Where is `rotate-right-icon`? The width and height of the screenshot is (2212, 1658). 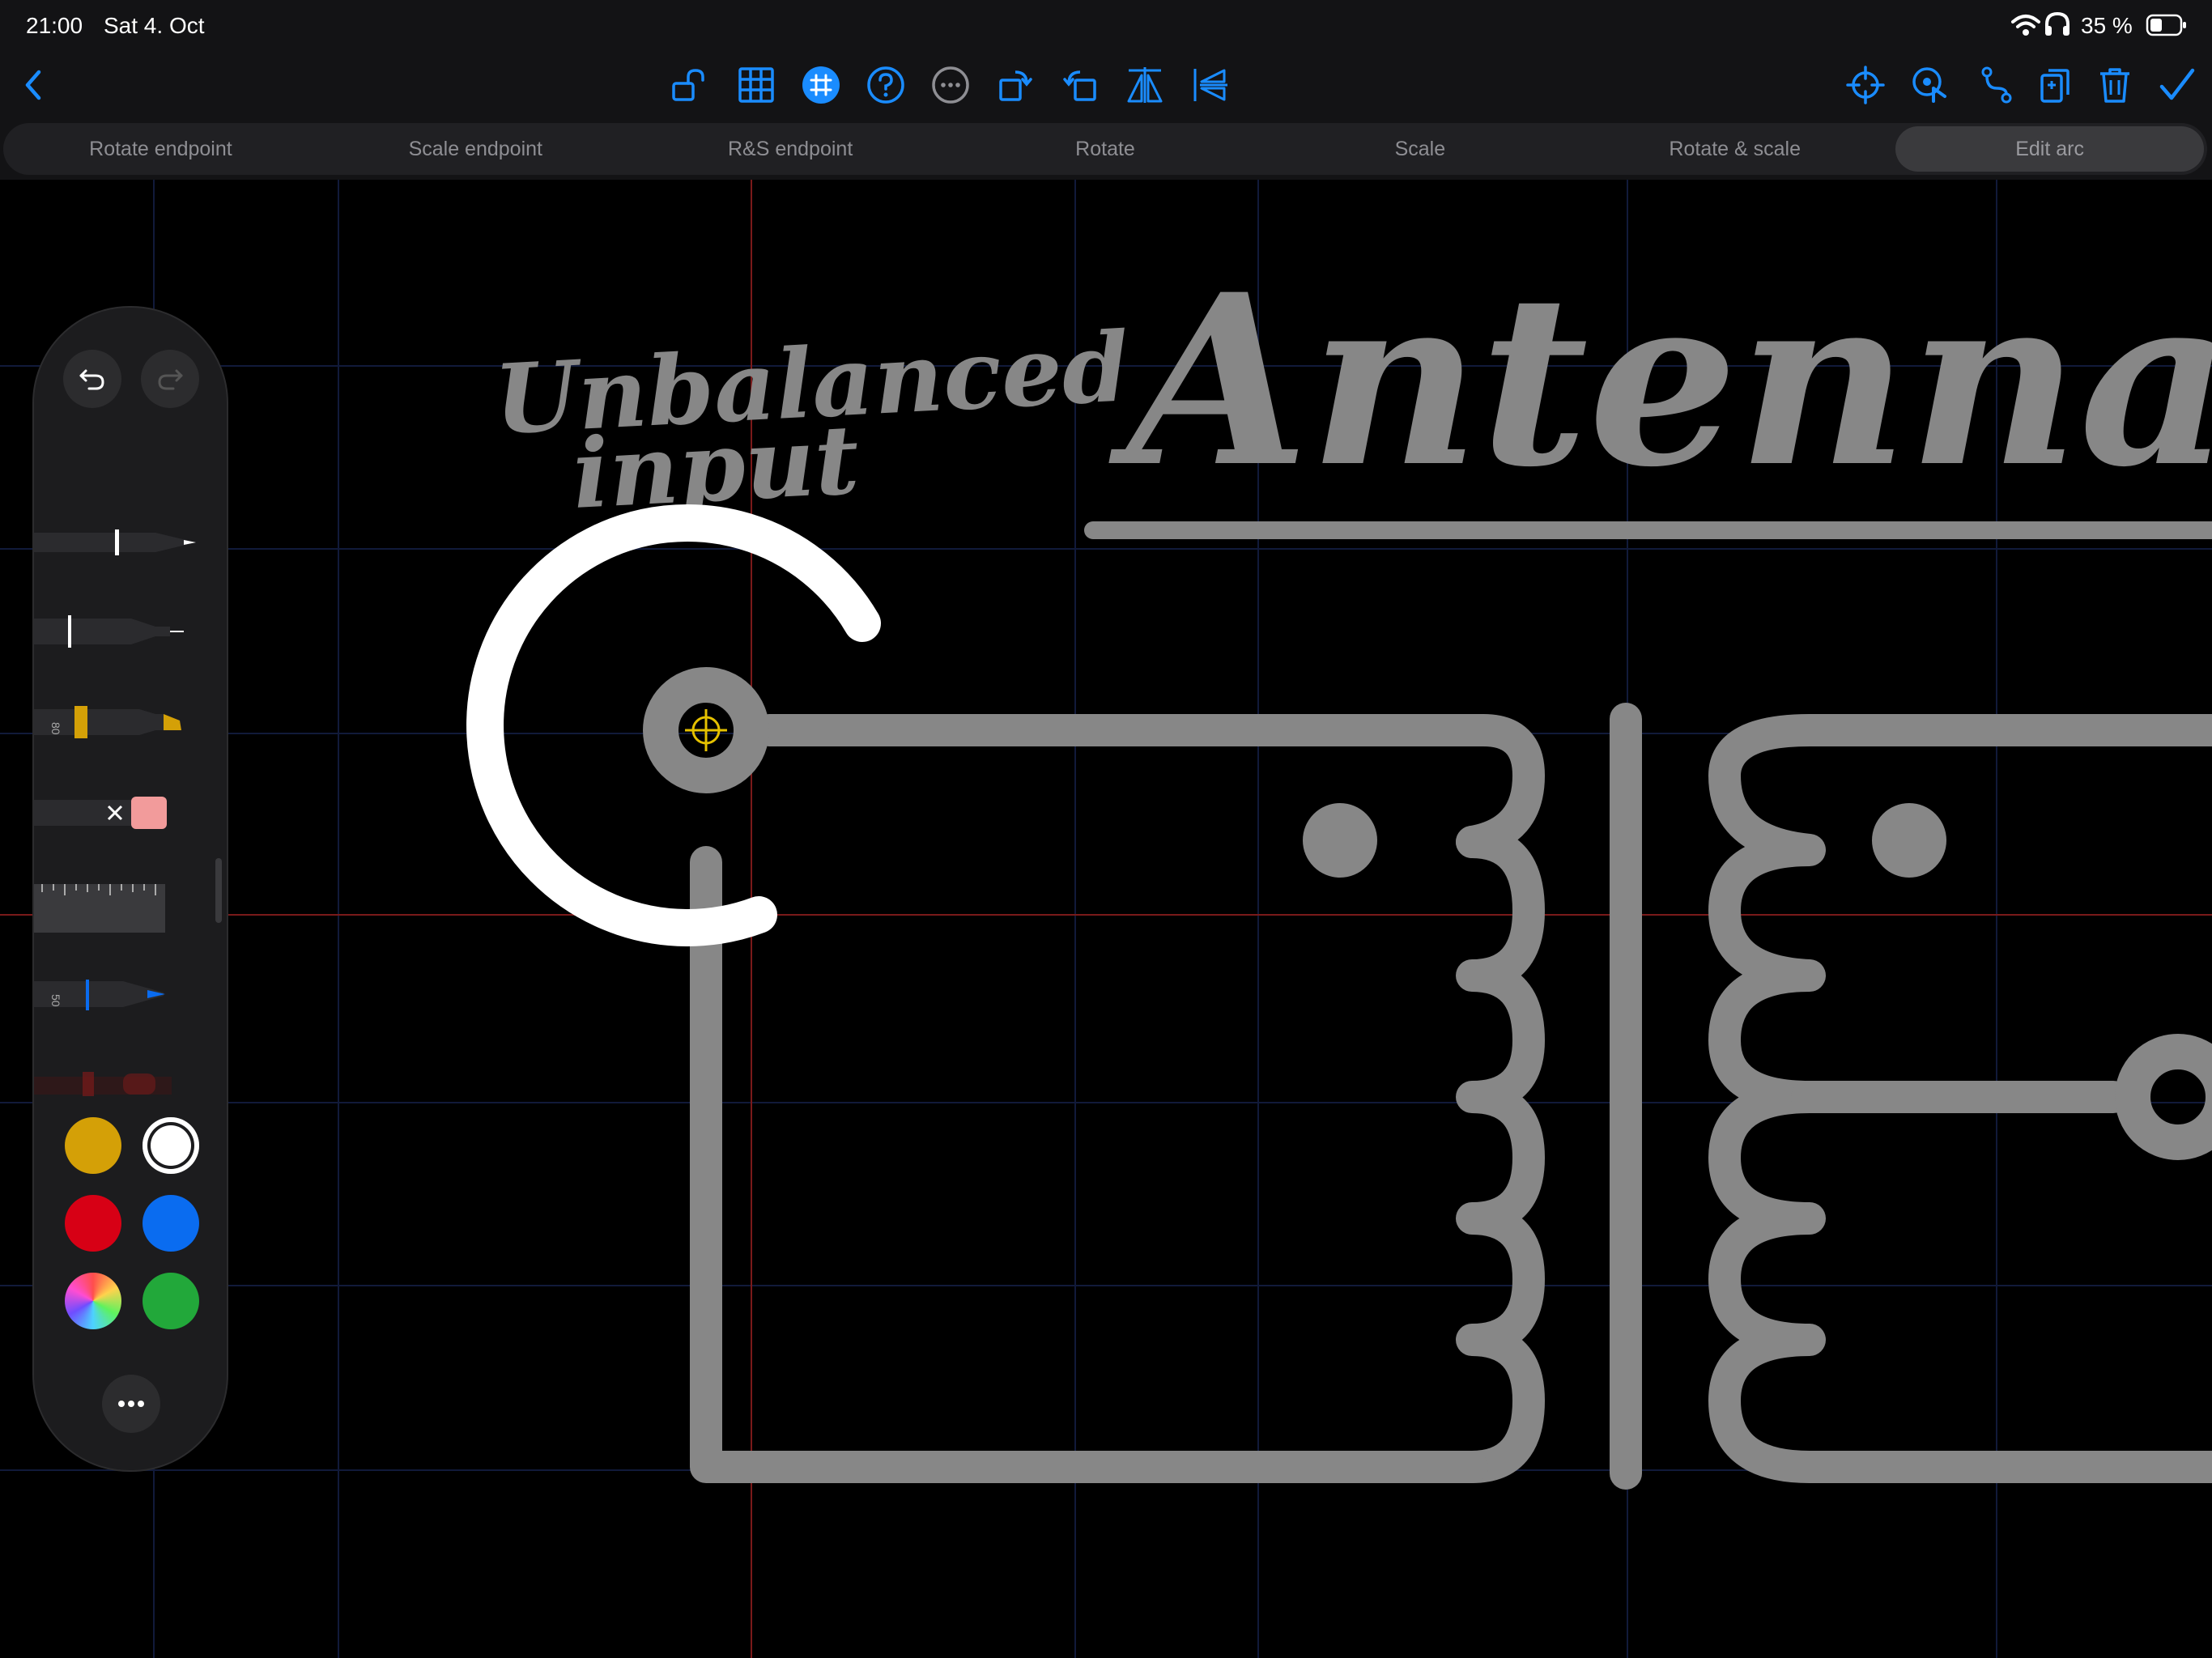 rotate-right-icon is located at coordinates (1015, 85).